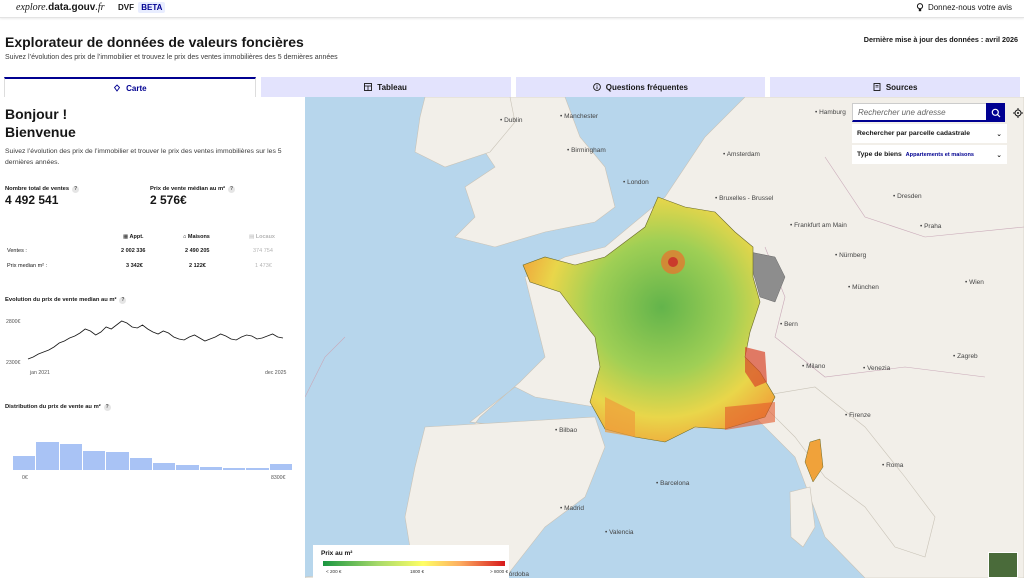 The width and height of the screenshot is (1024, 578). I want to click on city-label: • Milano, so click(814, 366).